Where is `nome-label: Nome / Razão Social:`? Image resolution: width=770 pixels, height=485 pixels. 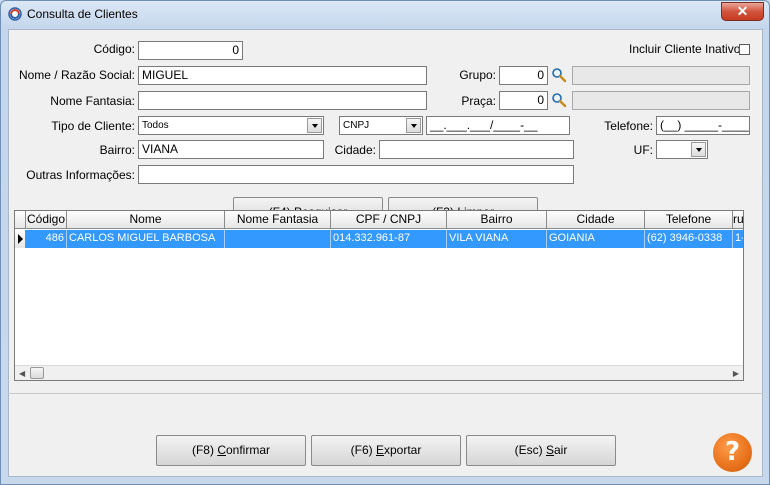
nome-label: Nome / Razão Social: is located at coordinates (76, 75).